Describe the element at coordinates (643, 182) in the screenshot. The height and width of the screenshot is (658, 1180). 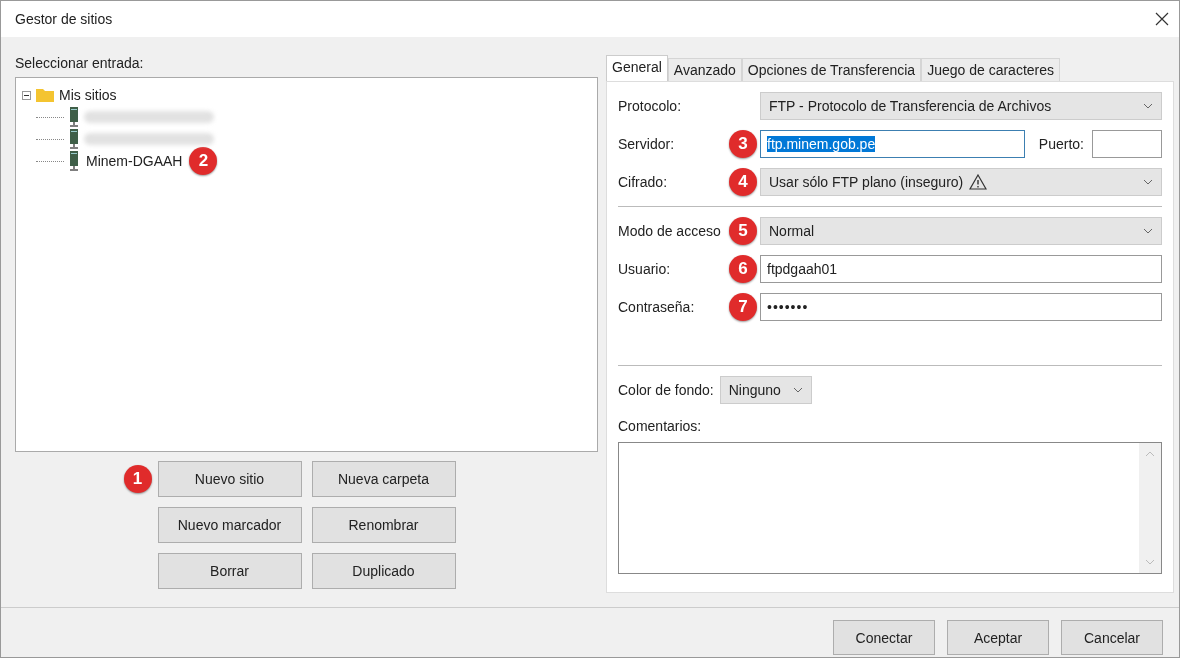
I see `field-label: Cifrado:` at that location.